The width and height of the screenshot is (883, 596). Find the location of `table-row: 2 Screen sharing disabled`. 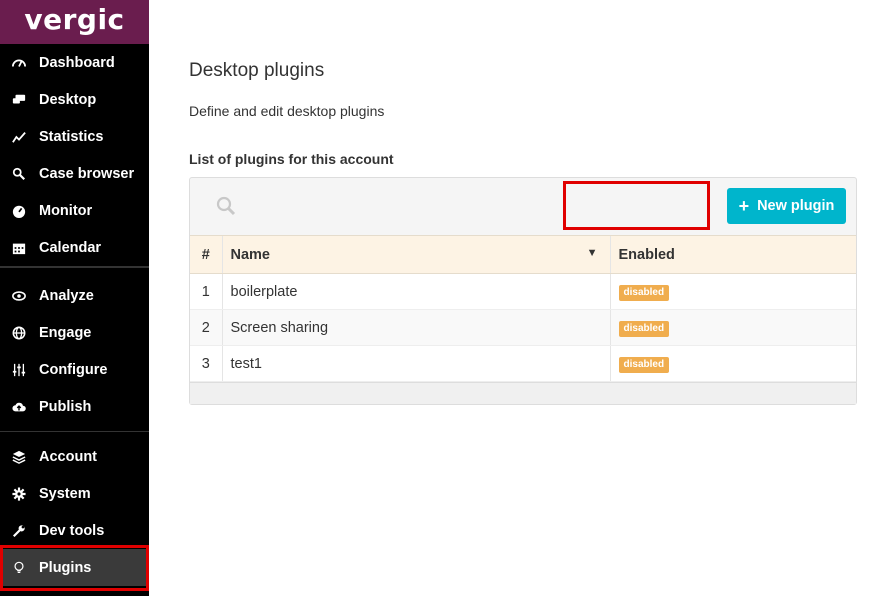

table-row: 2 Screen sharing disabled is located at coordinates (523, 327).